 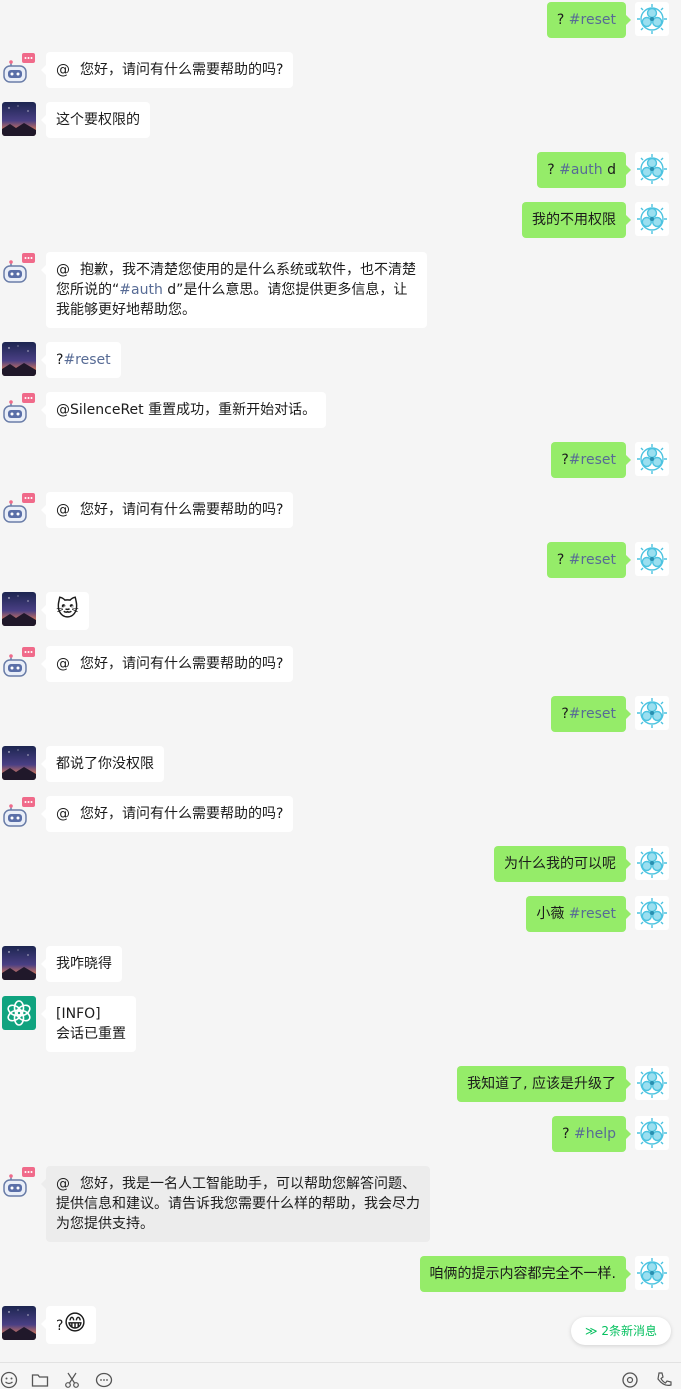 I want to click on message-text: 小薇, so click(x=552, y=914).